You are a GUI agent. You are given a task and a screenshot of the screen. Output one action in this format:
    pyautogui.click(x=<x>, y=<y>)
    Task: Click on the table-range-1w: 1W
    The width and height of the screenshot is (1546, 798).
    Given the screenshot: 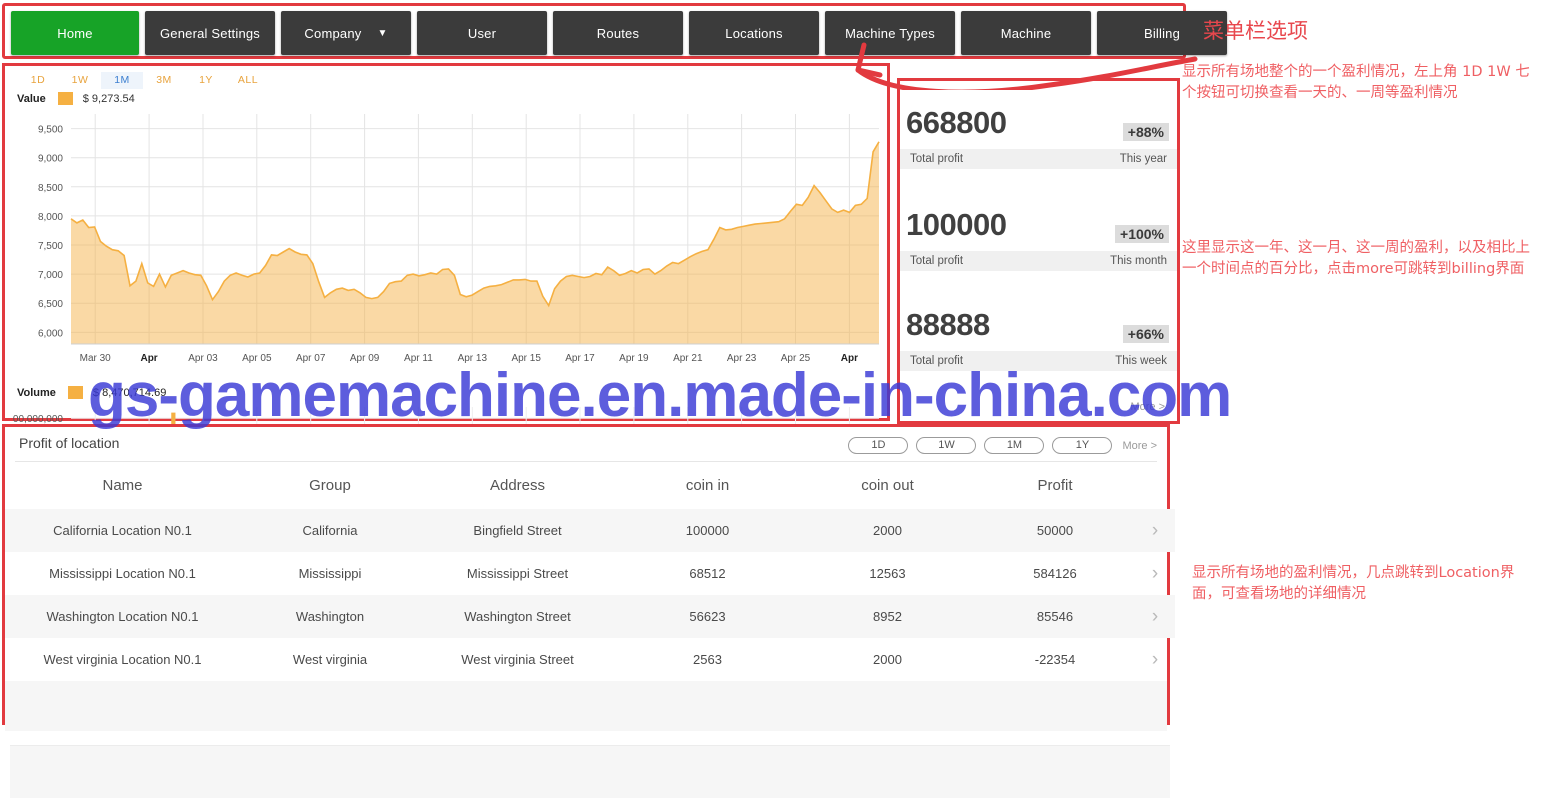 What is the action you would take?
    pyautogui.click(x=946, y=445)
    